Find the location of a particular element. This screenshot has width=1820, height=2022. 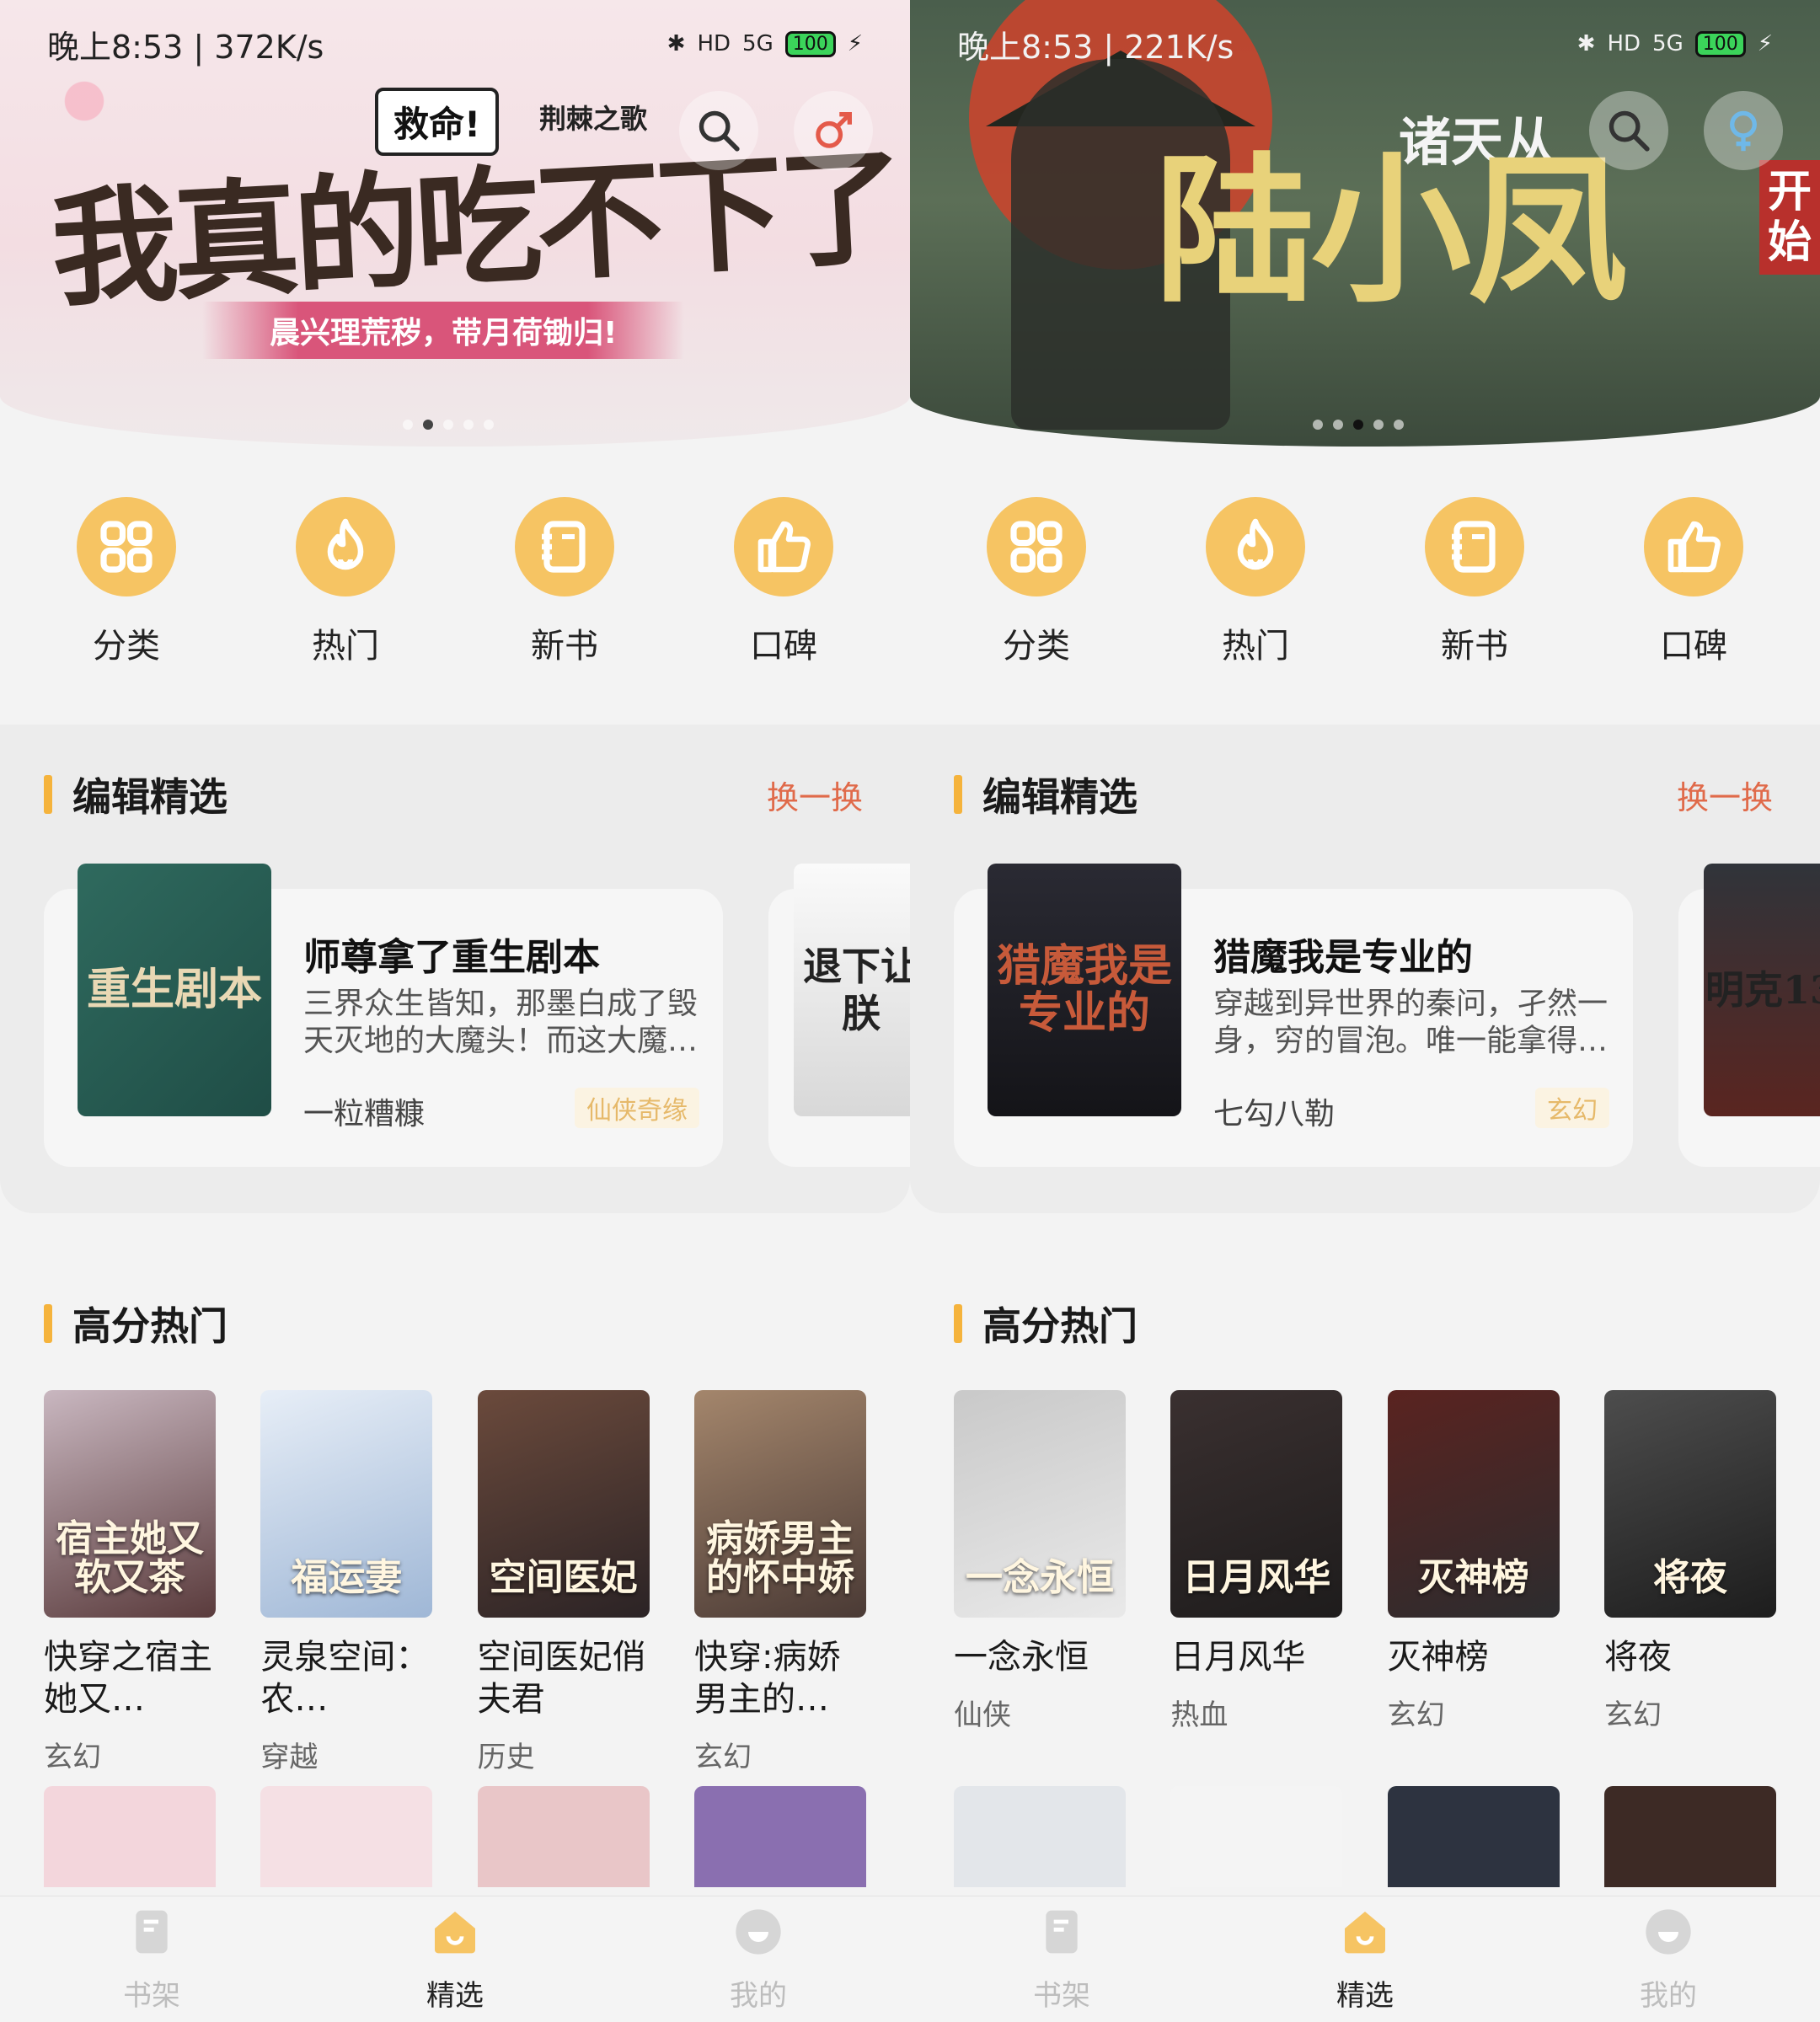

banner-subtitle-bottom: 晨兴理荒秽，带月荷锄归! is located at coordinates (443, 330).